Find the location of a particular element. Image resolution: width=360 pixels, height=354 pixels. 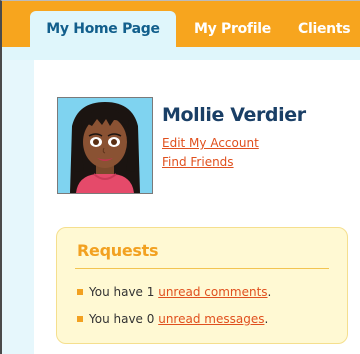

avatar-girl-icon is located at coordinates (105, 145).